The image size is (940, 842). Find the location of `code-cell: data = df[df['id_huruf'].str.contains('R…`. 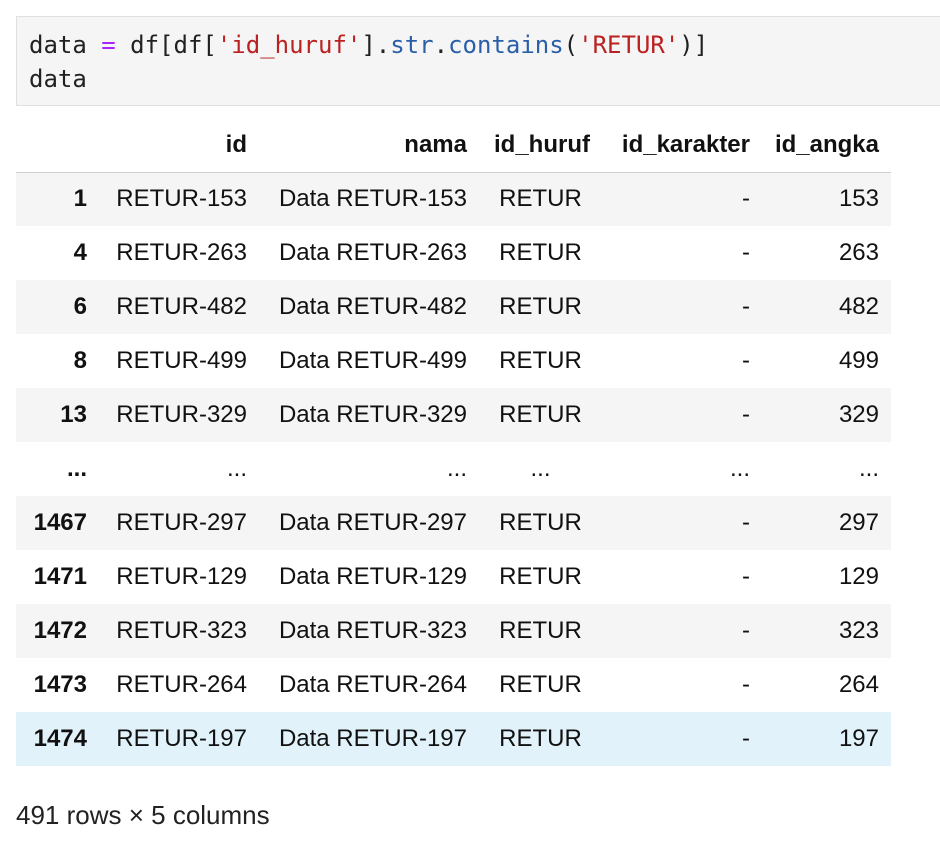

code-cell: data = df[df['id_huruf'].str.contains('R… is located at coordinates (478, 61).